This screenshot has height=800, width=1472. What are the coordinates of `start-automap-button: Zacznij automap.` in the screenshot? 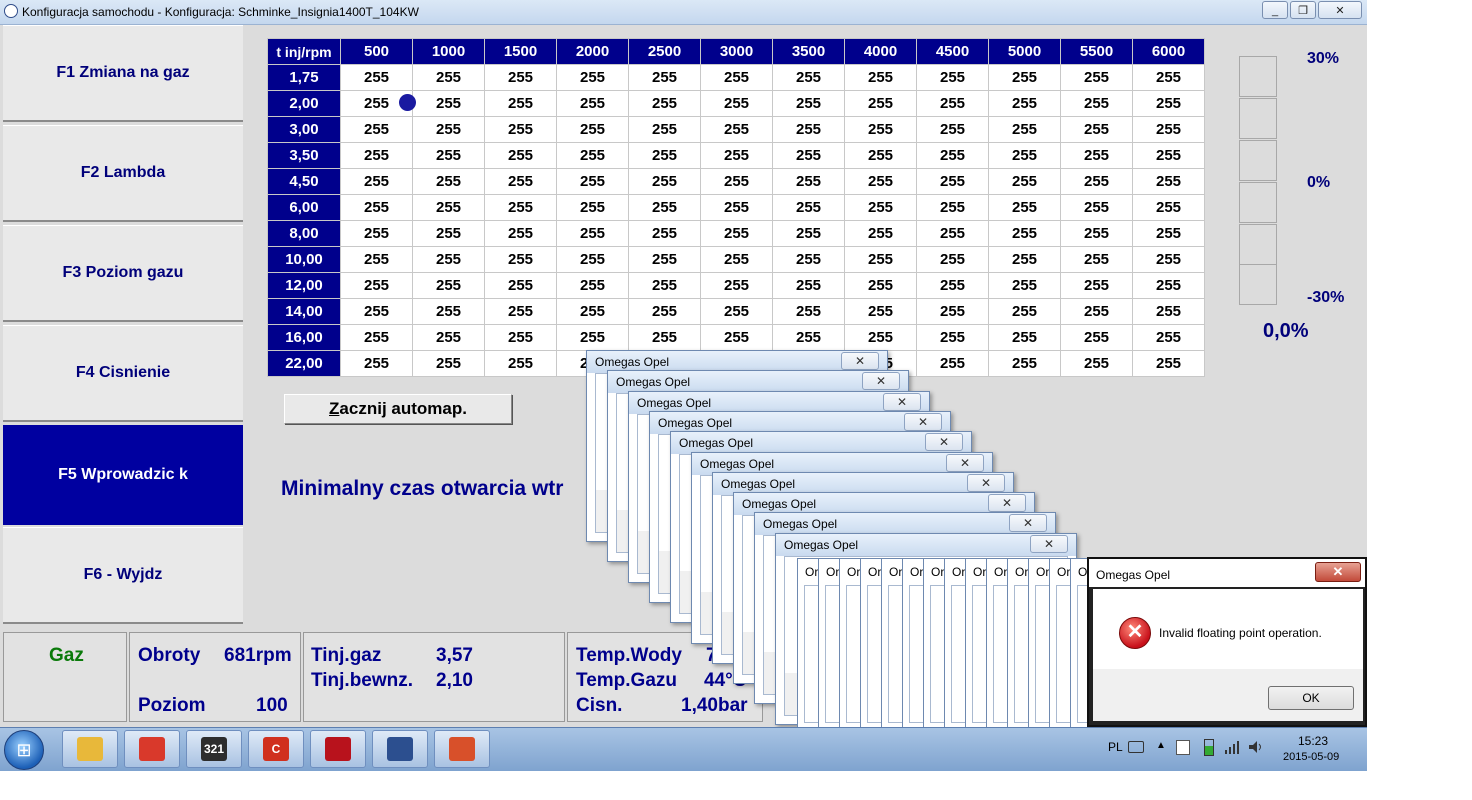 It's located at (398, 409).